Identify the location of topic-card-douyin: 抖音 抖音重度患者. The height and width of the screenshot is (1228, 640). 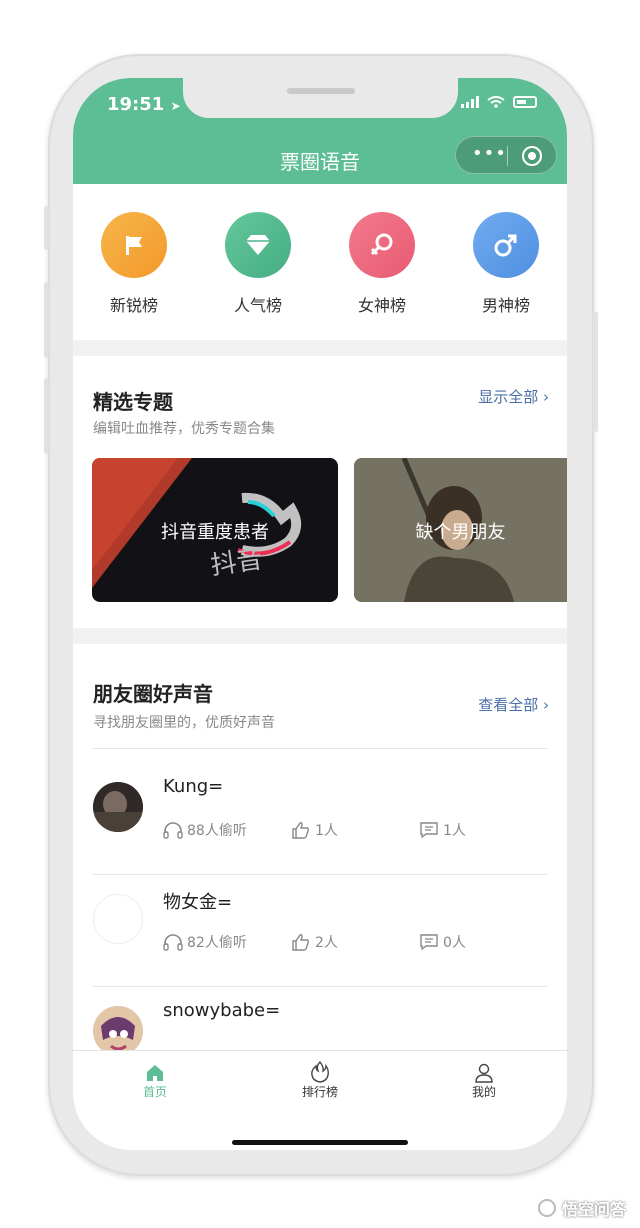
(215, 530).